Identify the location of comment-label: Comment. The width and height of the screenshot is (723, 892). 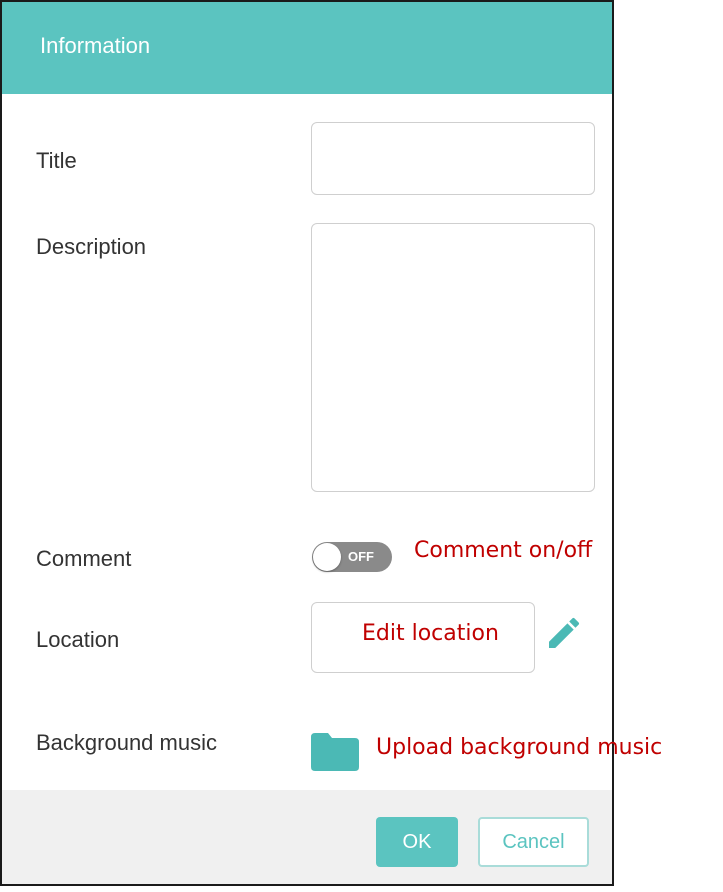
(84, 558).